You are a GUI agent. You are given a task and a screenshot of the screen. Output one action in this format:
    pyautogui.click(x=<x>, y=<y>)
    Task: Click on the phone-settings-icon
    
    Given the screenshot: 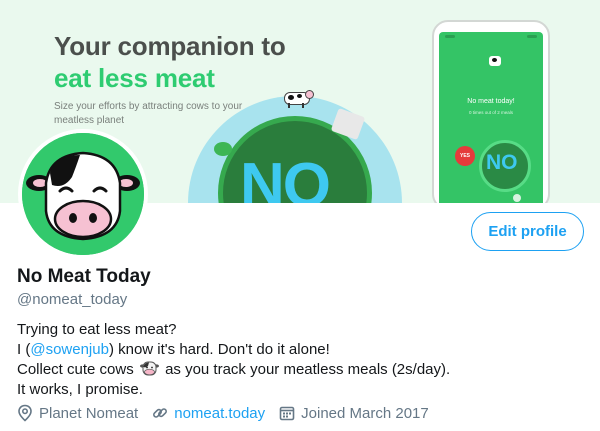 What is the action you would take?
    pyautogui.click(x=517, y=198)
    